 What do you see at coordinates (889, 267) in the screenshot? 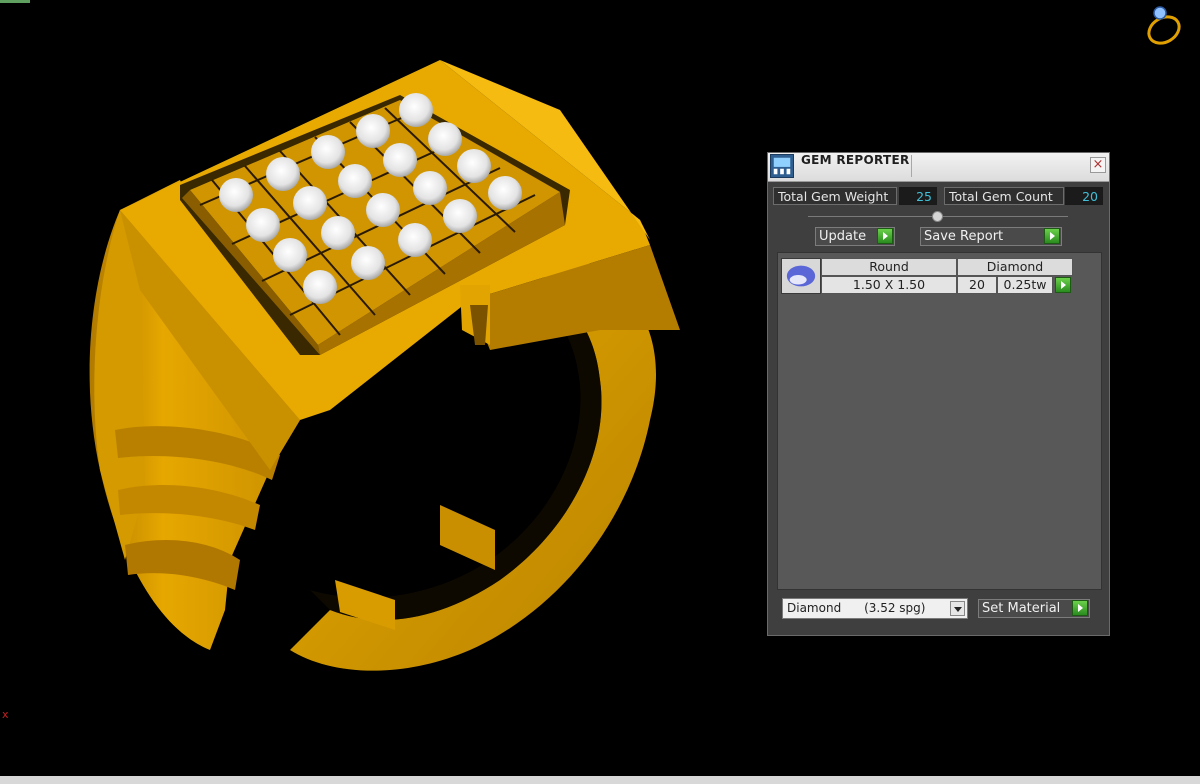
I see `gem-shape-cell: Round` at bounding box center [889, 267].